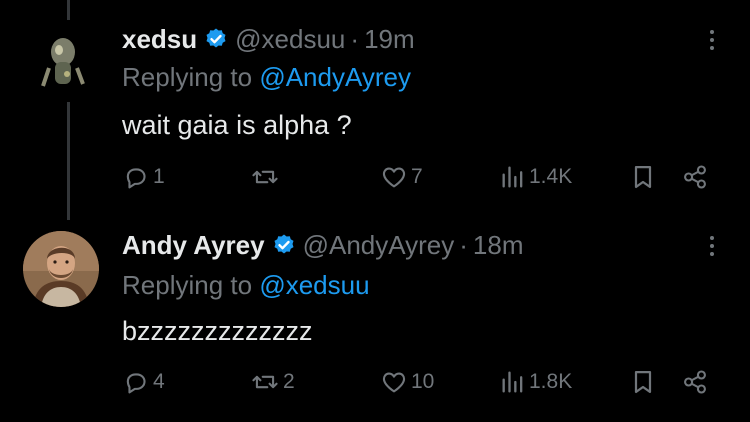 The height and width of the screenshot is (422, 750). What do you see at coordinates (237, 125) in the screenshot?
I see `tweet-text: wait gaia is alpha ?` at bounding box center [237, 125].